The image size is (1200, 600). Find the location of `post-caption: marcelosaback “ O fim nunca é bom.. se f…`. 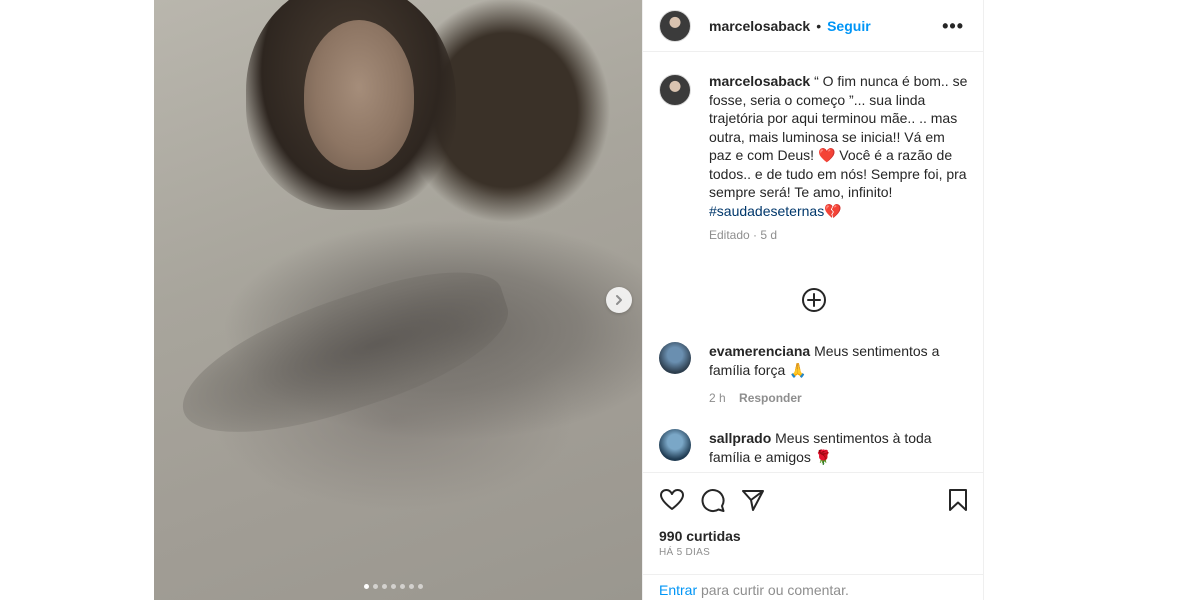

post-caption: marcelosaback “ O fim nunca é bom.. se f… is located at coordinates (814, 158).